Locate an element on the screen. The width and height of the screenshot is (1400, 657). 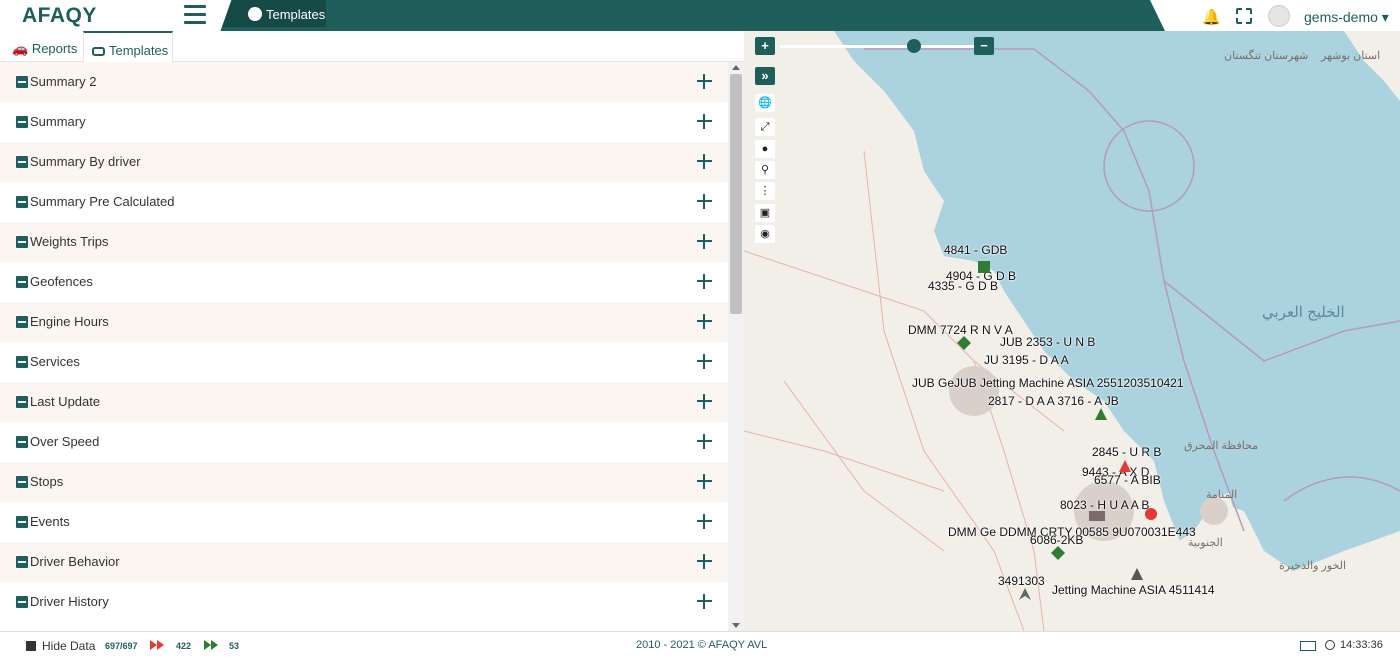
username-label: gems-demo is located at coordinates (1341, 17).